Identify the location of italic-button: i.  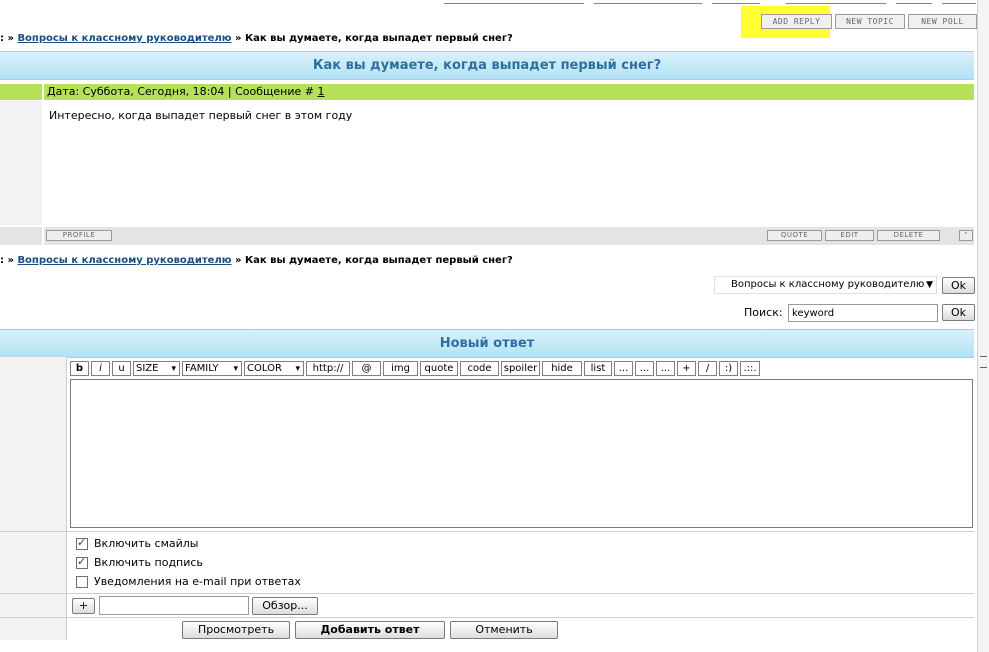
(100, 368).